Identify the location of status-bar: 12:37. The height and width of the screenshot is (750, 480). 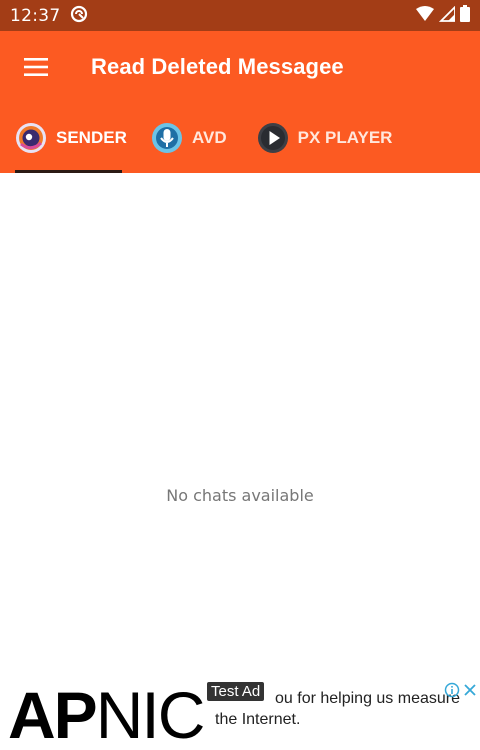
(240, 15).